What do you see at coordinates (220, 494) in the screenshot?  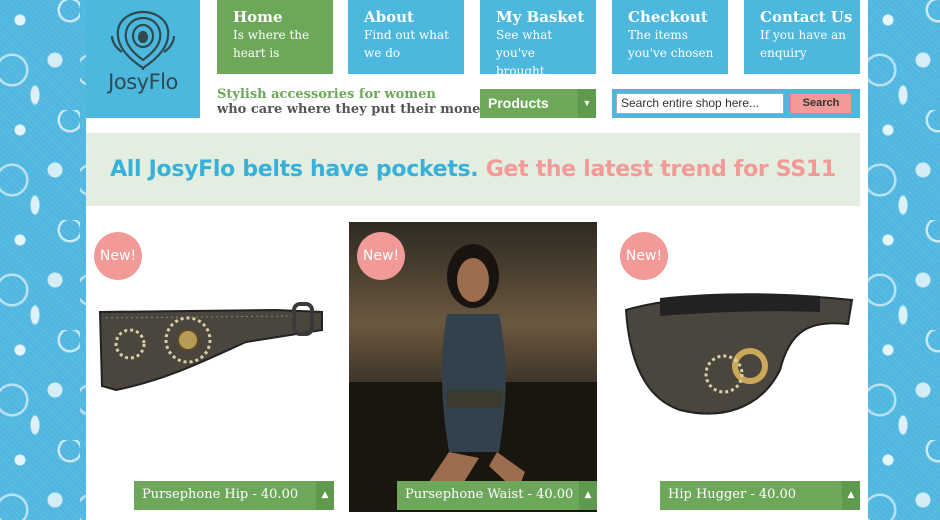 I see `product-title: Pursephone Hip - 40.00` at bounding box center [220, 494].